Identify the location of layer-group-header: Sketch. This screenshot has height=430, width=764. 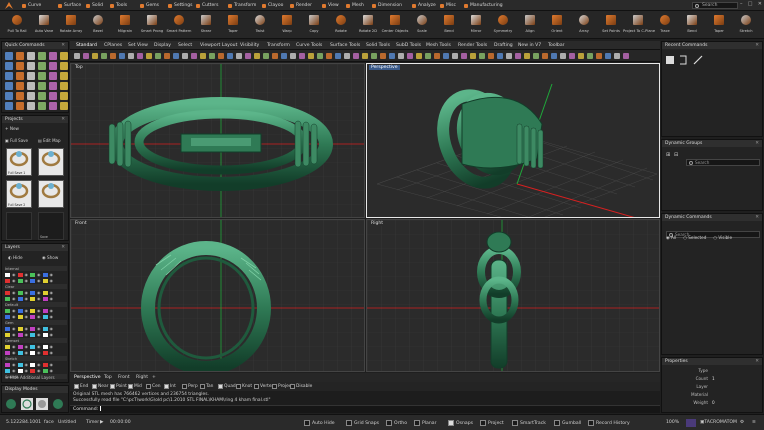
(36, 358).